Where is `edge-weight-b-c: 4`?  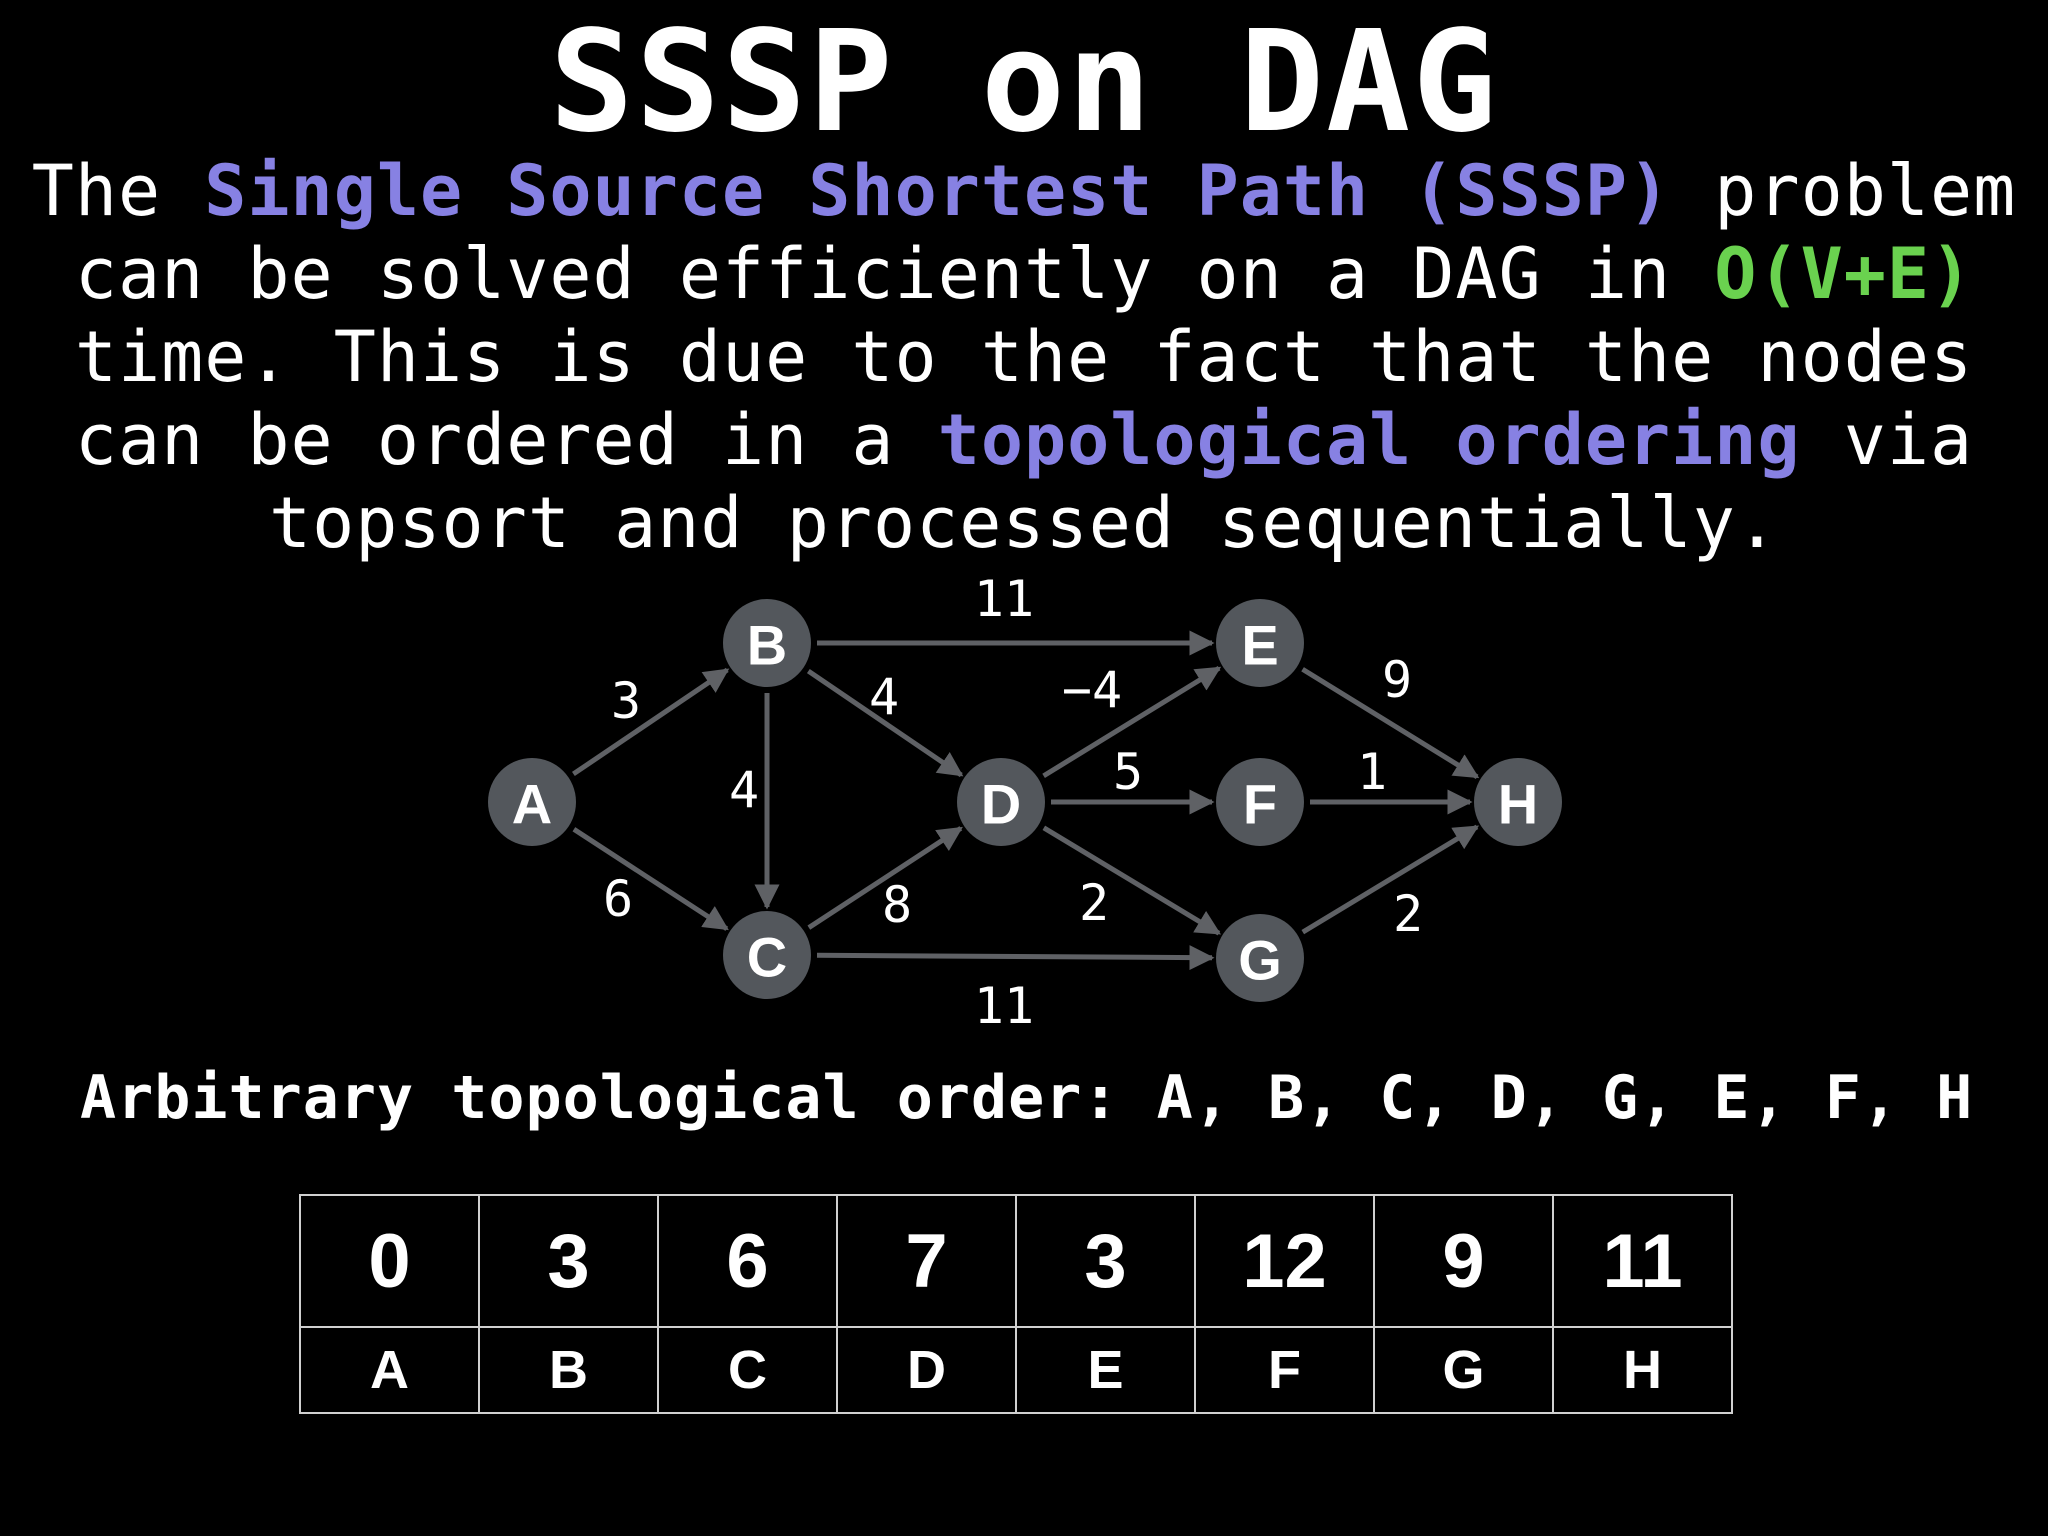 edge-weight-b-c: 4 is located at coordinates (744, 790).